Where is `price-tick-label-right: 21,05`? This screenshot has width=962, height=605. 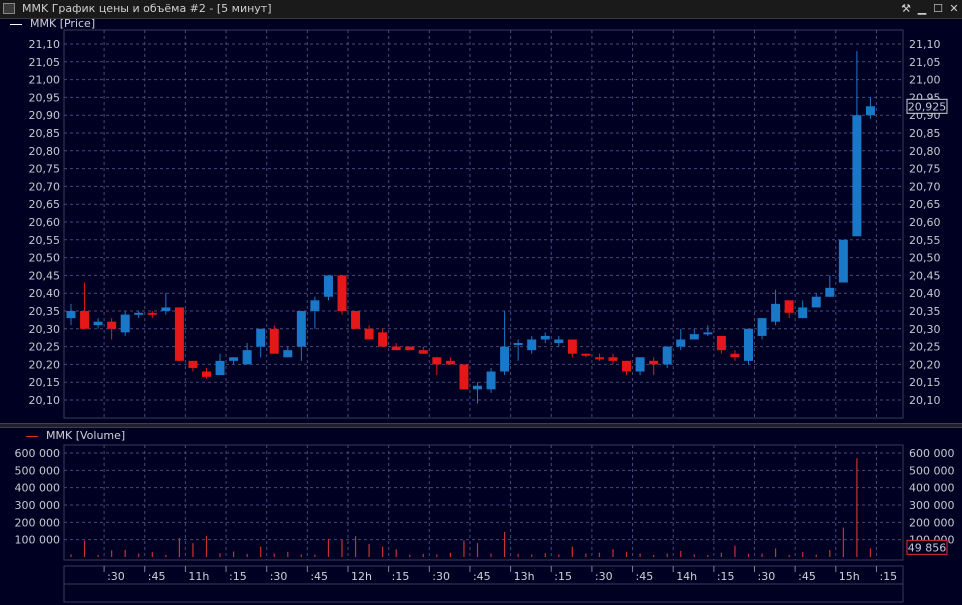
price-tick-label-right: 21,05 is located at coordinates (925, 62).